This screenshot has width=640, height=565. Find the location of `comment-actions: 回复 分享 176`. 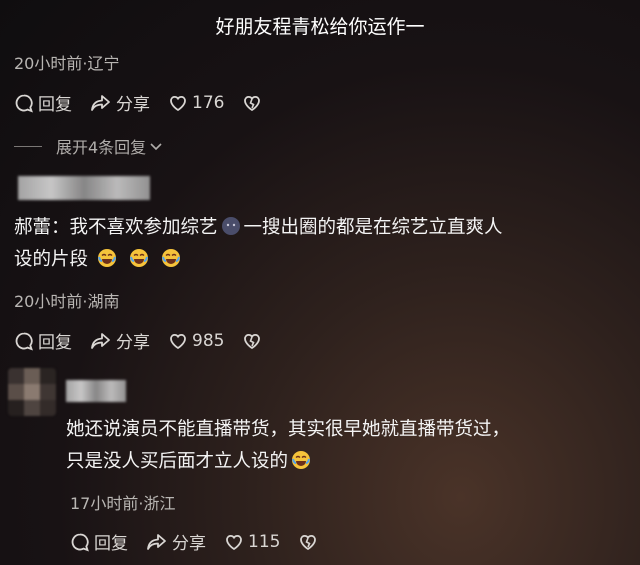

comment-actions: 回复 分享 176 is located at coordinates (149, 102).